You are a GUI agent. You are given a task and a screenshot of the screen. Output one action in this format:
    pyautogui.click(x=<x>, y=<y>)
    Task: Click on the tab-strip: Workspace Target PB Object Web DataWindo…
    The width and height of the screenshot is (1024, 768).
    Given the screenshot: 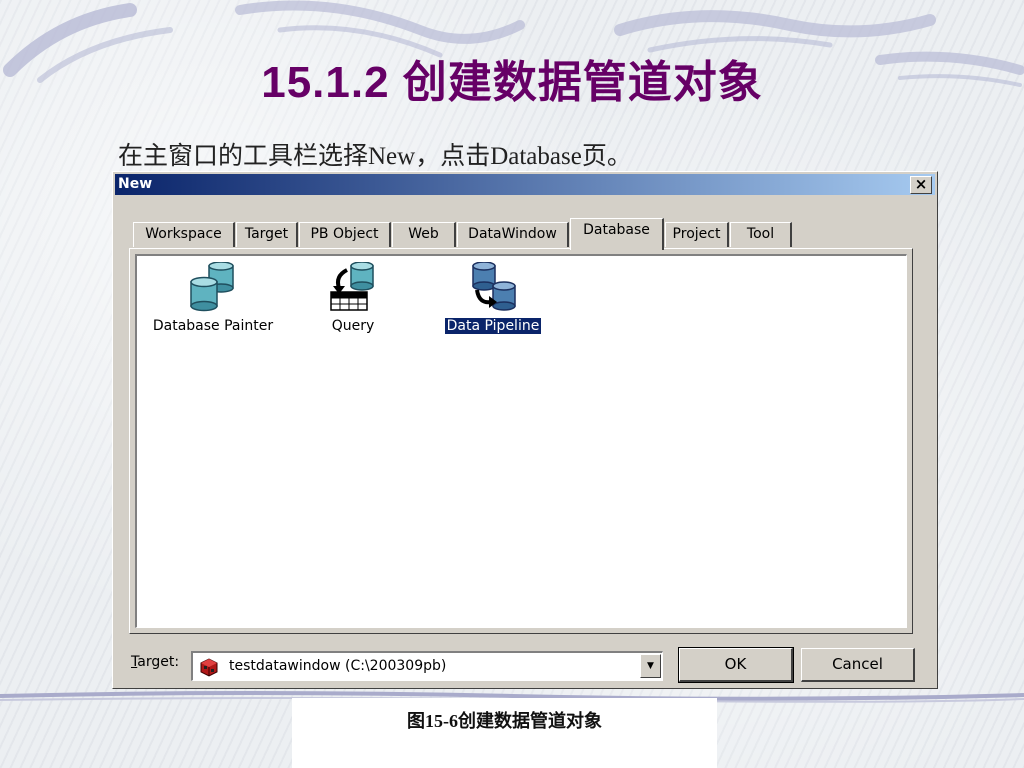 What is the action you would take?
    pyautogui.click(x=483, y=234)
    